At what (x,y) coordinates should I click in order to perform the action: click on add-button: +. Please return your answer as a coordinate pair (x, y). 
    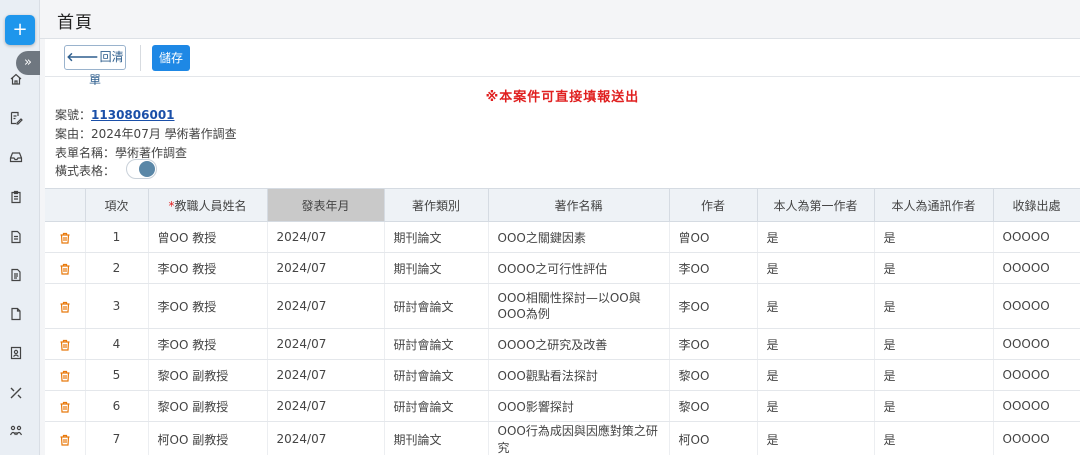
    Looking at the image, I should click on (20, 30).